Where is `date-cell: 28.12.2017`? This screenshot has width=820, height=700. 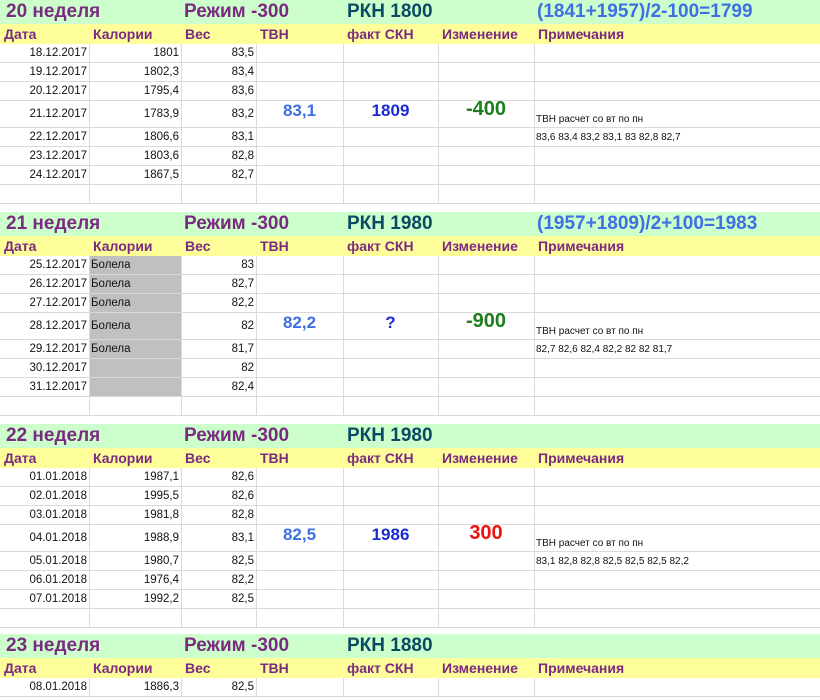
date-cell: 28.12.2017 is located at coordinates (44, 326).